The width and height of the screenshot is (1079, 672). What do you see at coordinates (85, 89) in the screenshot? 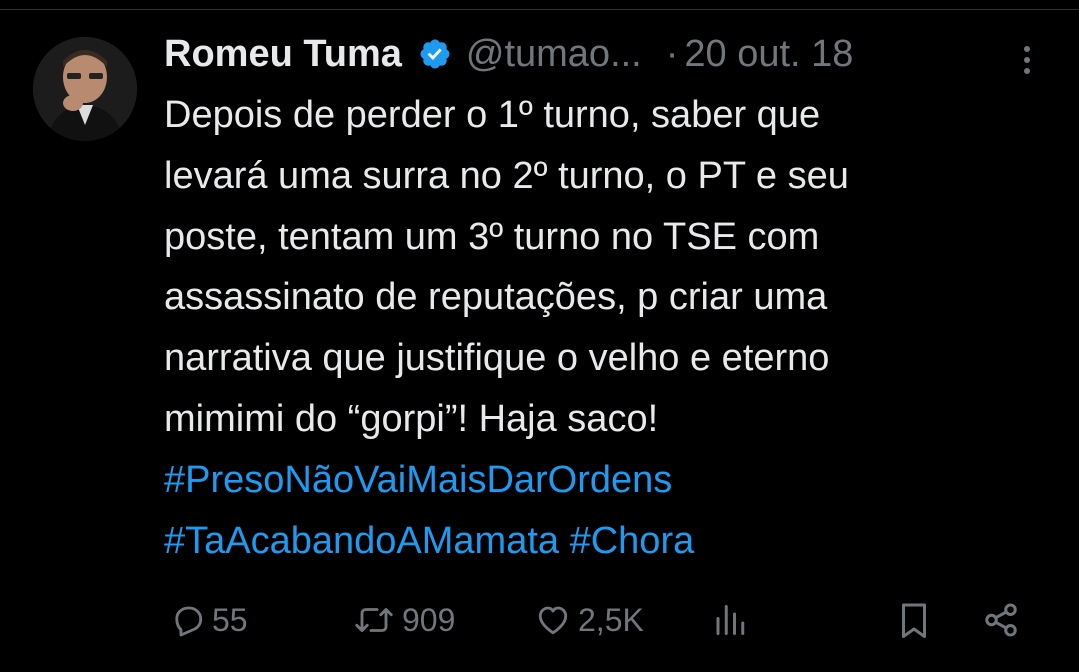
I see `avatar` at bounding box center [85, 89].